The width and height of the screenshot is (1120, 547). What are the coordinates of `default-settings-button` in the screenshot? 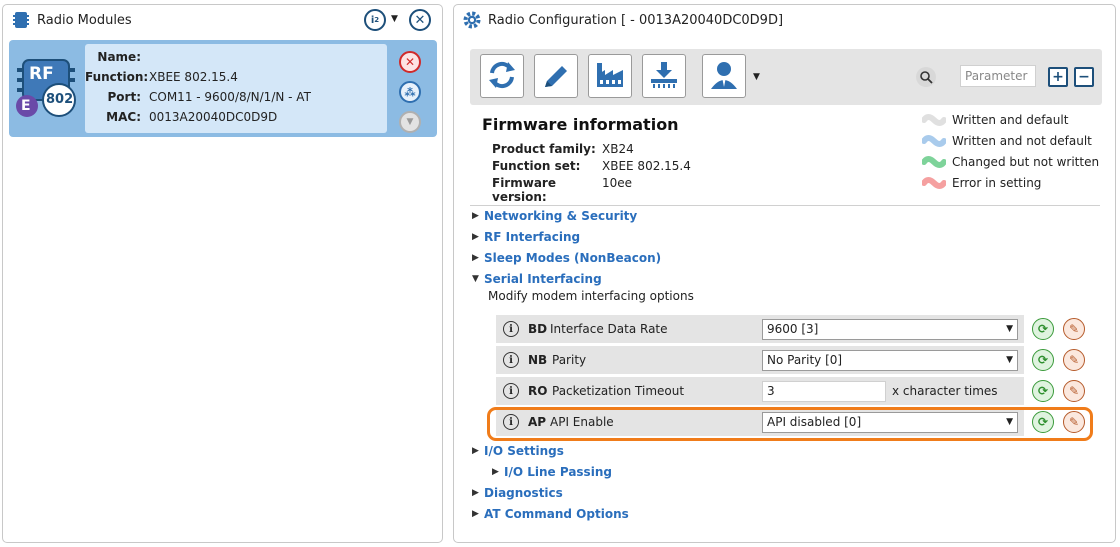 It's located at (610, 76).